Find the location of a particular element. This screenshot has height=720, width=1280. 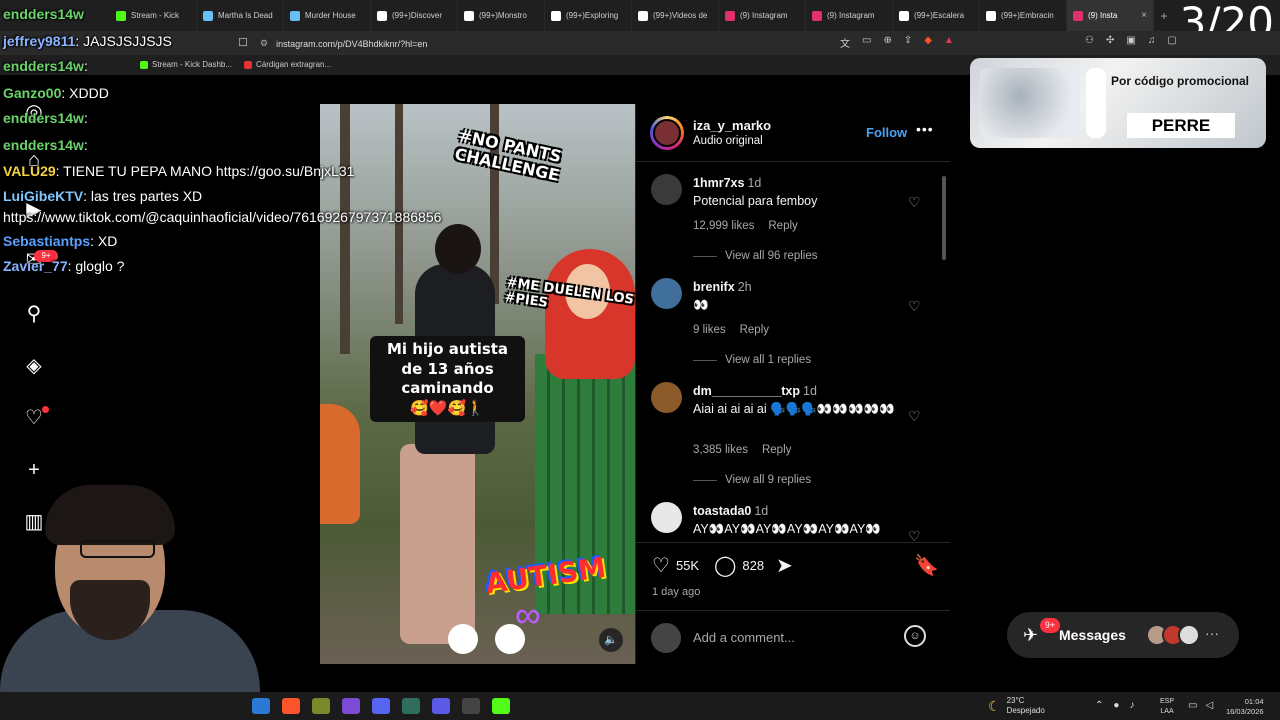

chat-message: Ganzo00: XDDD is located at coordinates (56, 93).